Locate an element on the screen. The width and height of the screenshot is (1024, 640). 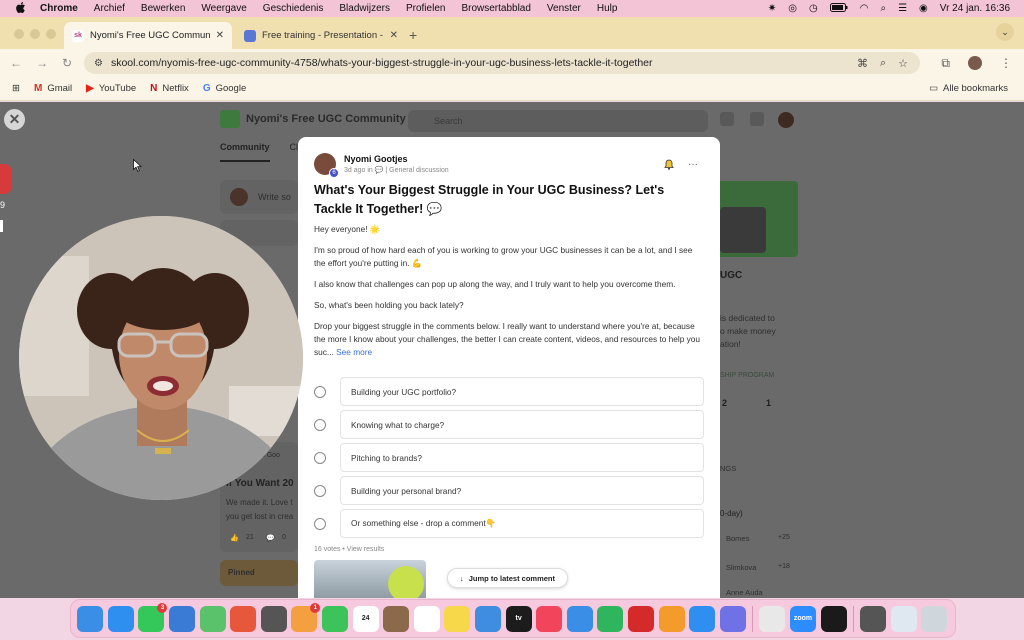
preview-icon is located at coordinates (903, 618).